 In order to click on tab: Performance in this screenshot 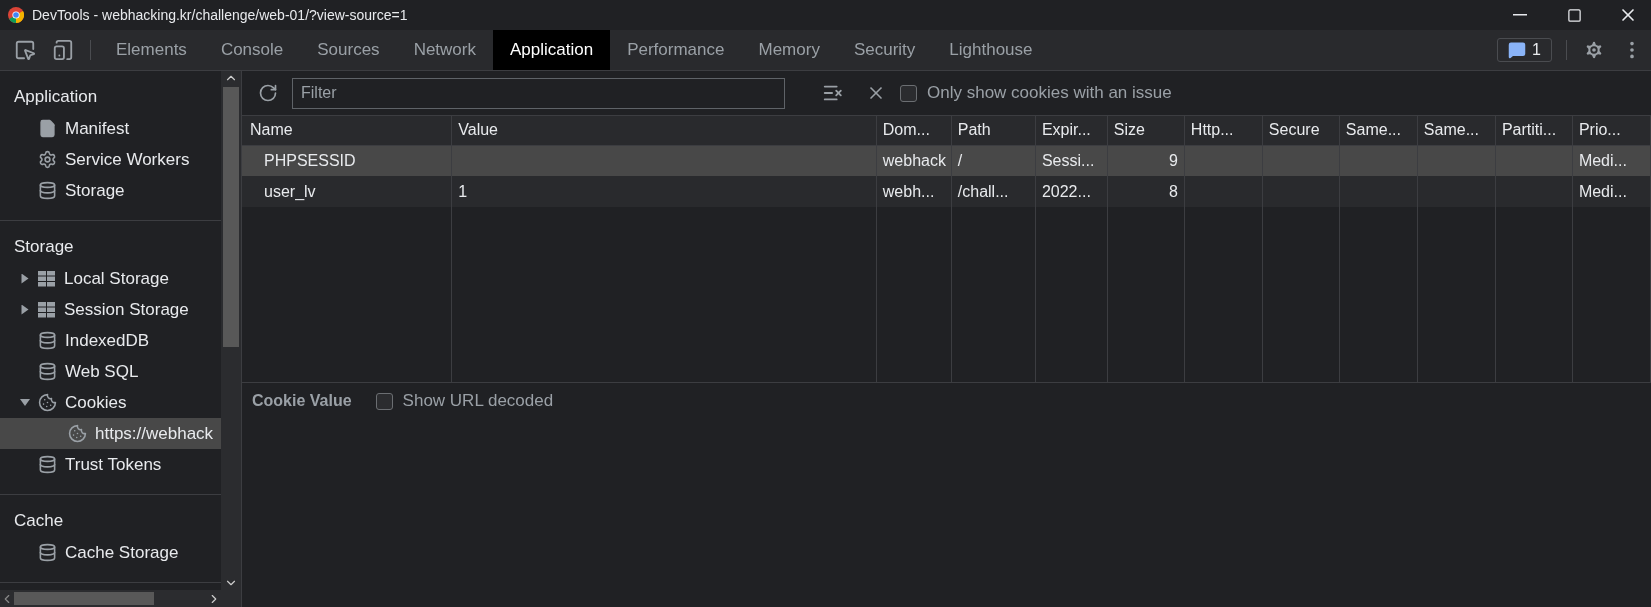, I will do `click(676, 50)`.